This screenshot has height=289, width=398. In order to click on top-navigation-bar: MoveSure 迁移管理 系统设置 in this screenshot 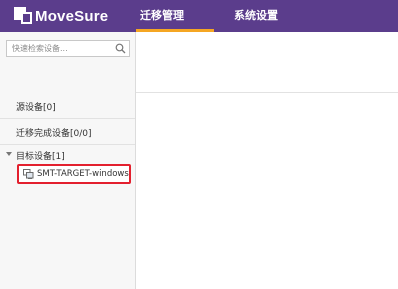, I will do `click(199, 16)`.